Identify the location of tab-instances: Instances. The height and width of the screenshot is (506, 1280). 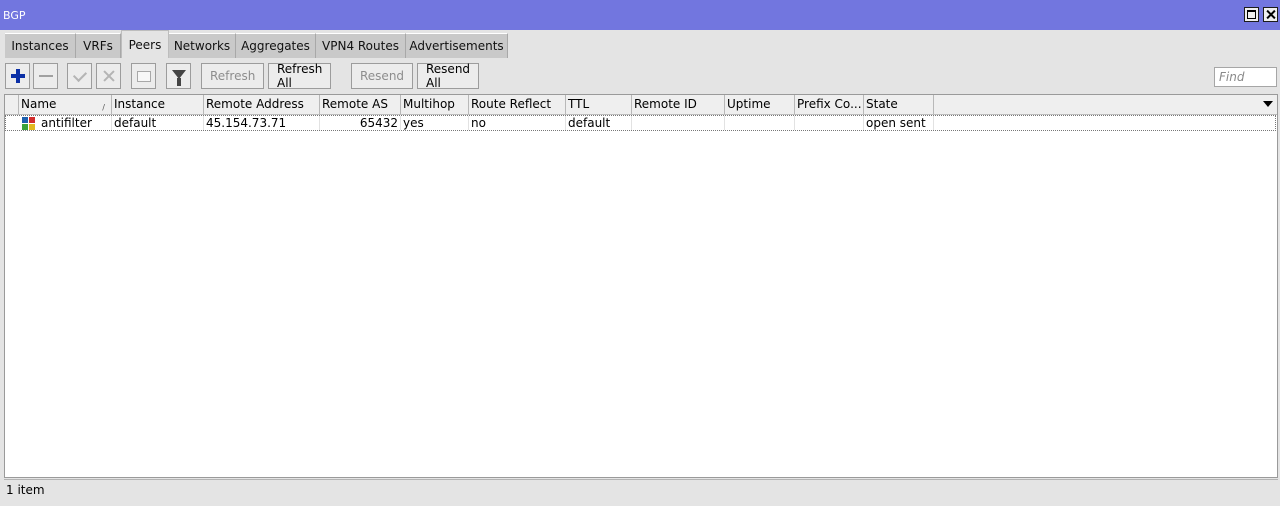
(40, 45).